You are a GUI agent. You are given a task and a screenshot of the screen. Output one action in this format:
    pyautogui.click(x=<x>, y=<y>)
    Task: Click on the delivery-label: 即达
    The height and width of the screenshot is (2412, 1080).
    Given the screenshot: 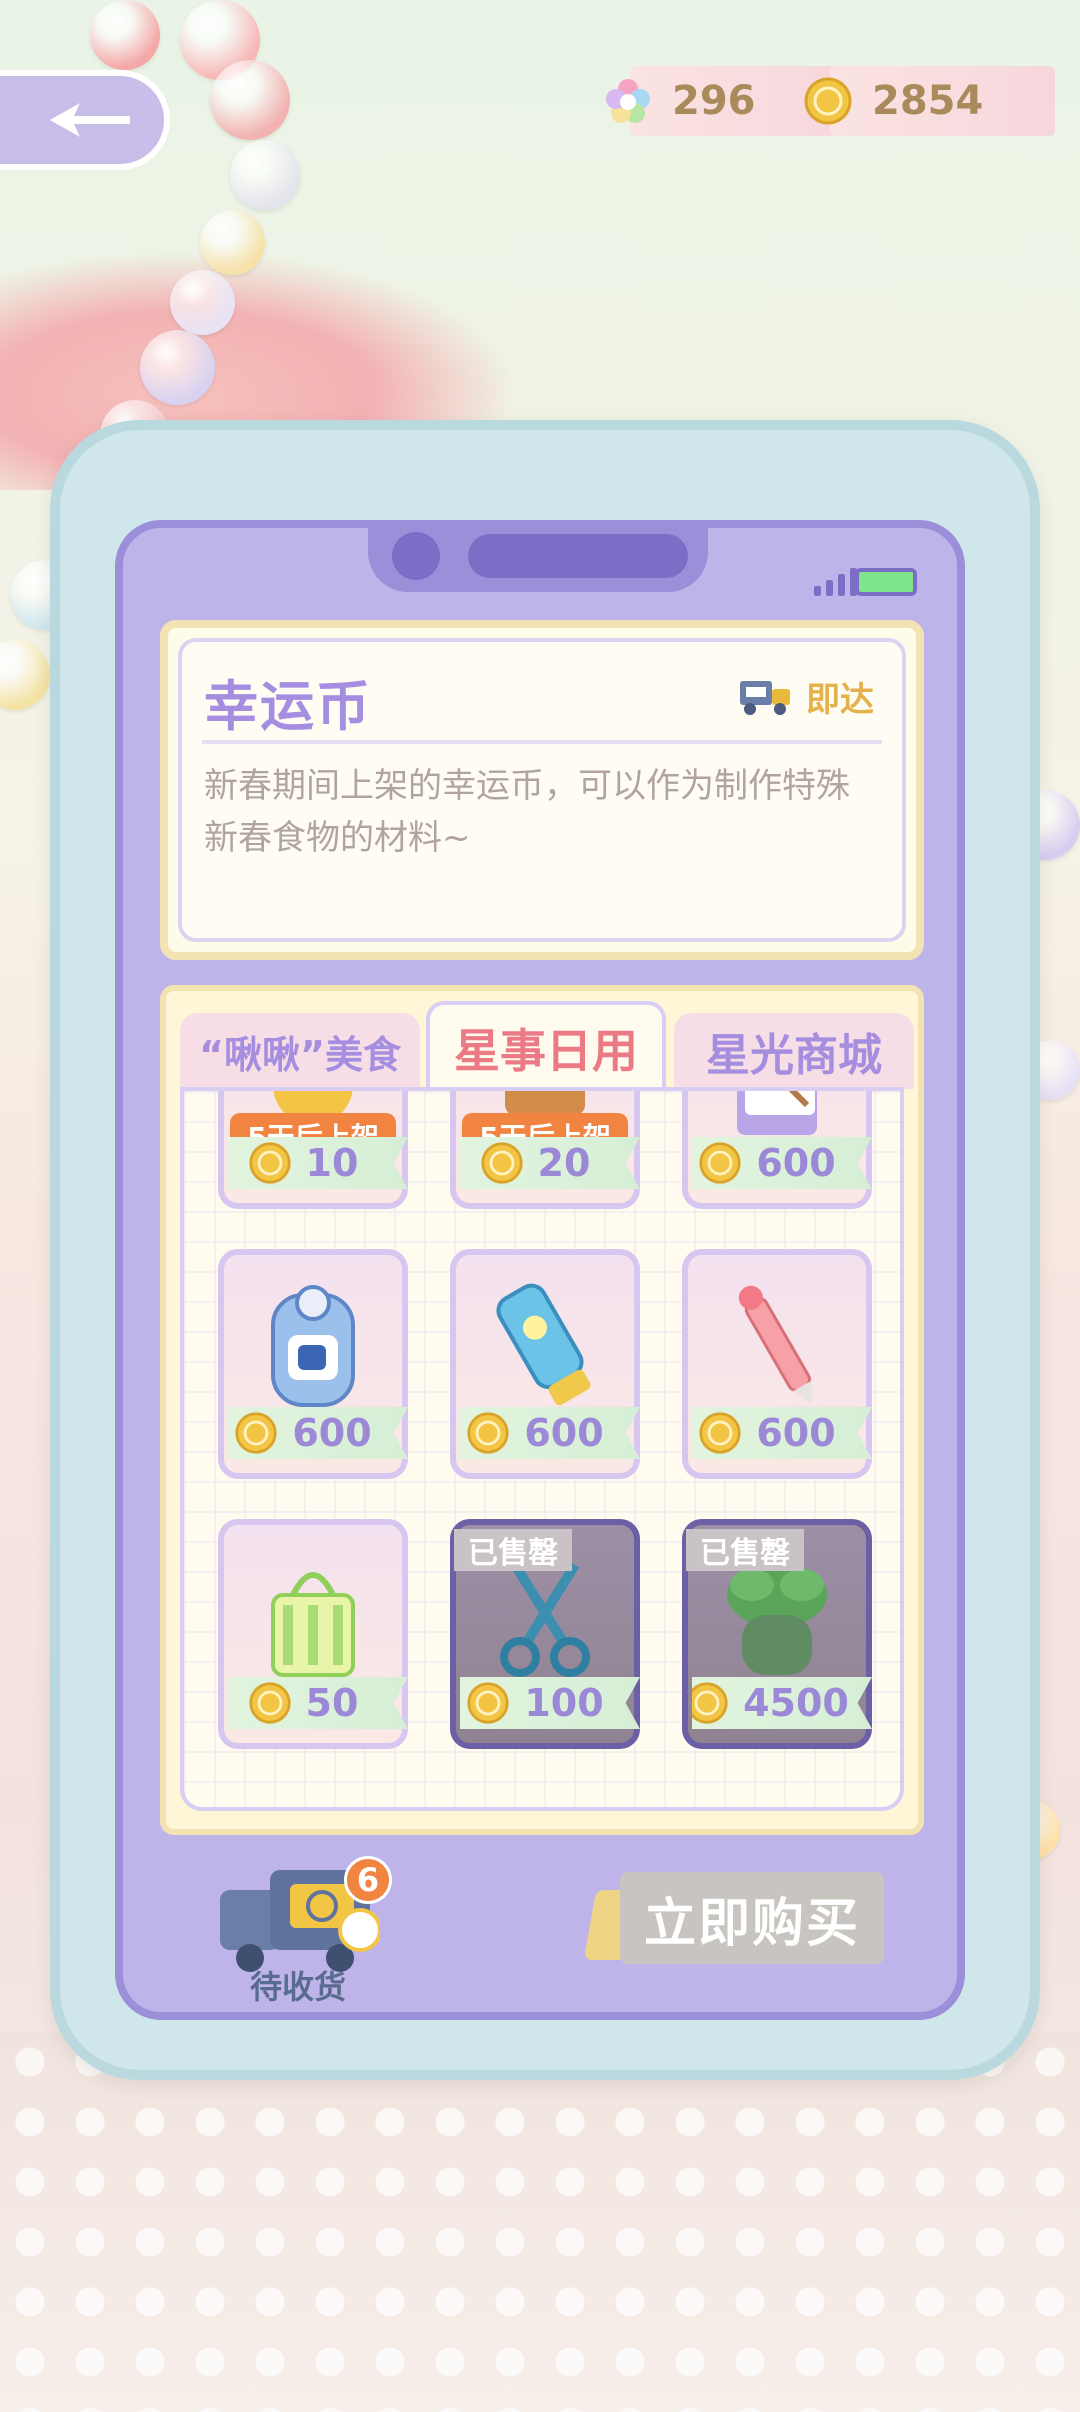 What is the action you would take?
    pyautogui.click(x=840, y=700)
    